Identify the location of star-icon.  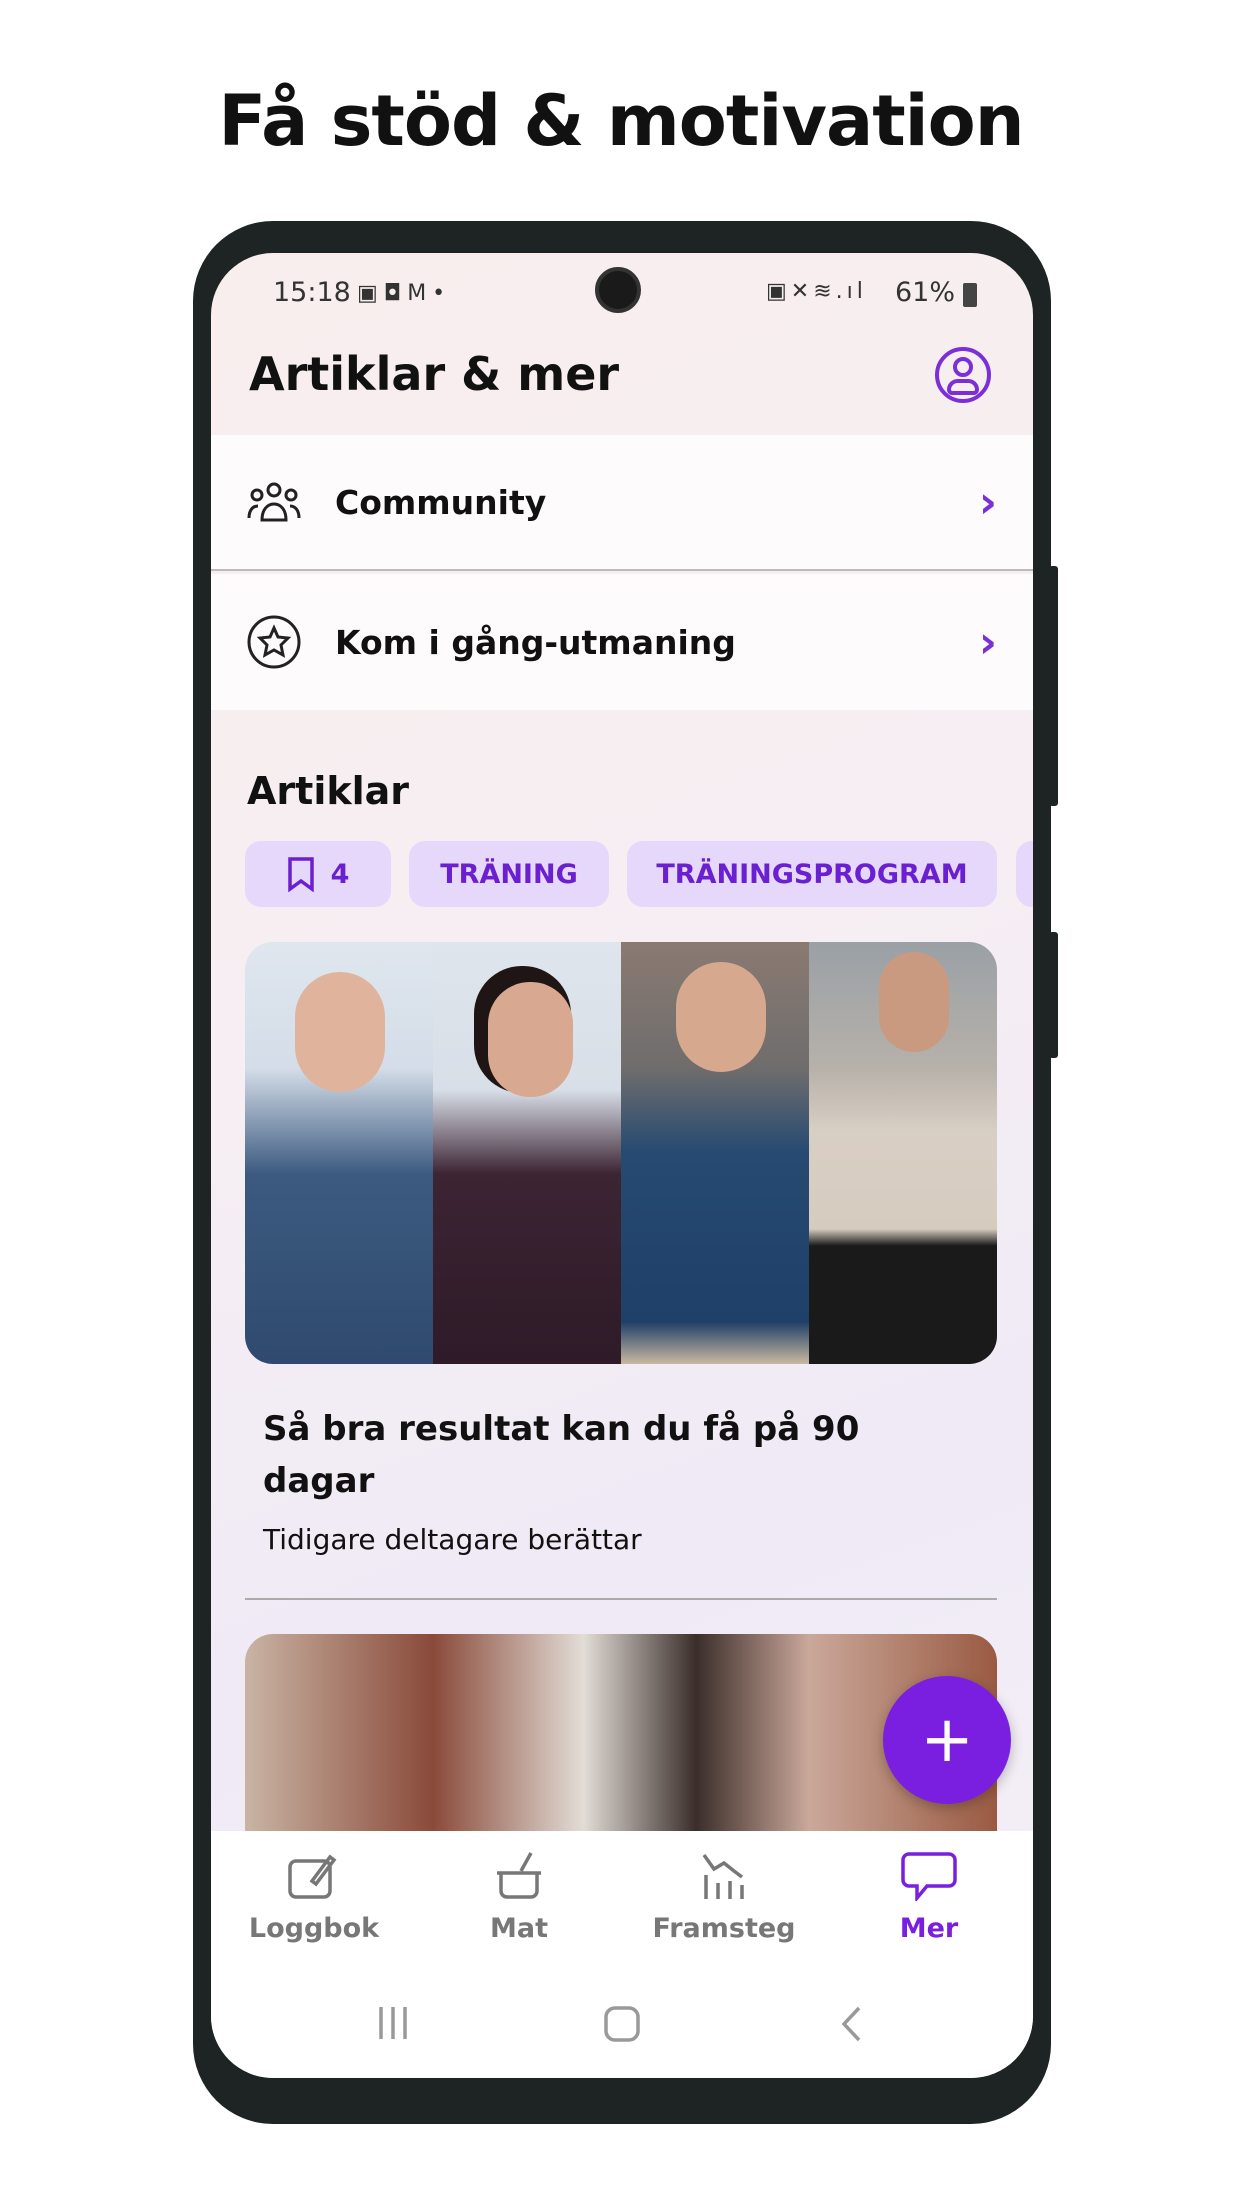
(274, 642).